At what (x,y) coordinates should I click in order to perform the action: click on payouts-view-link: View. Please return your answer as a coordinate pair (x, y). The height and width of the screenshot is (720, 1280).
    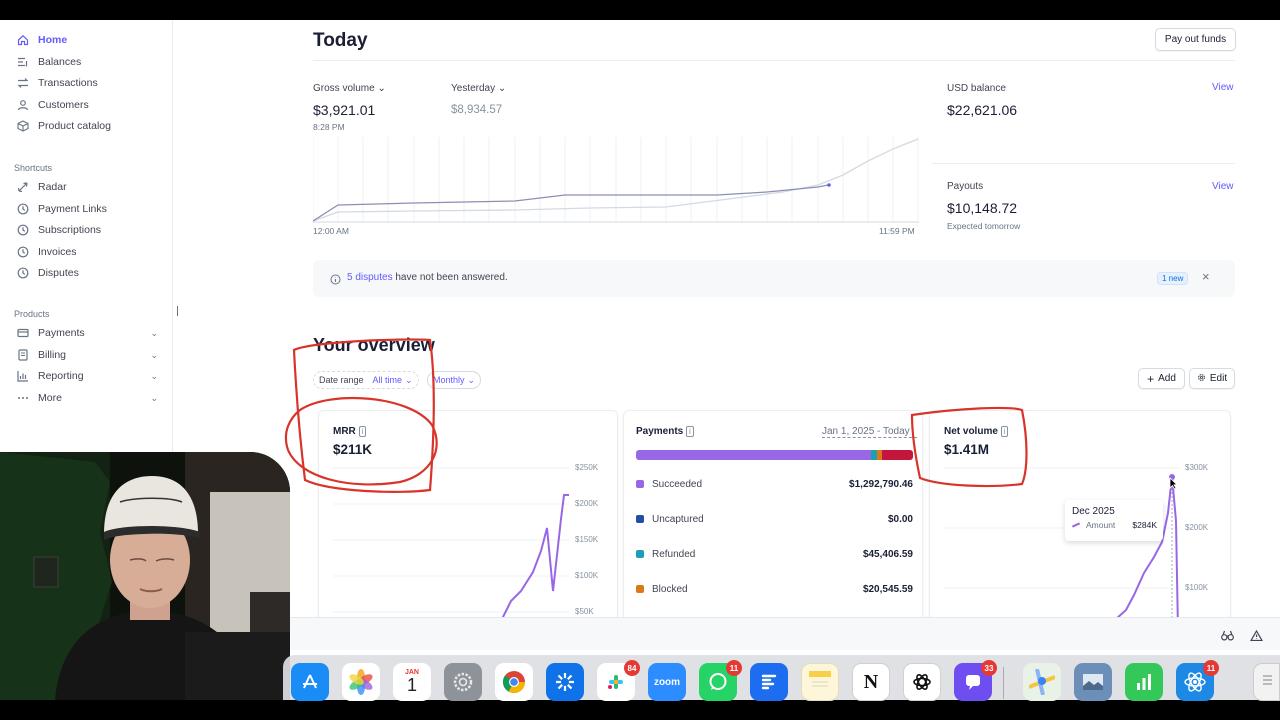
    Looking at the image, I should click on (1223, 186).